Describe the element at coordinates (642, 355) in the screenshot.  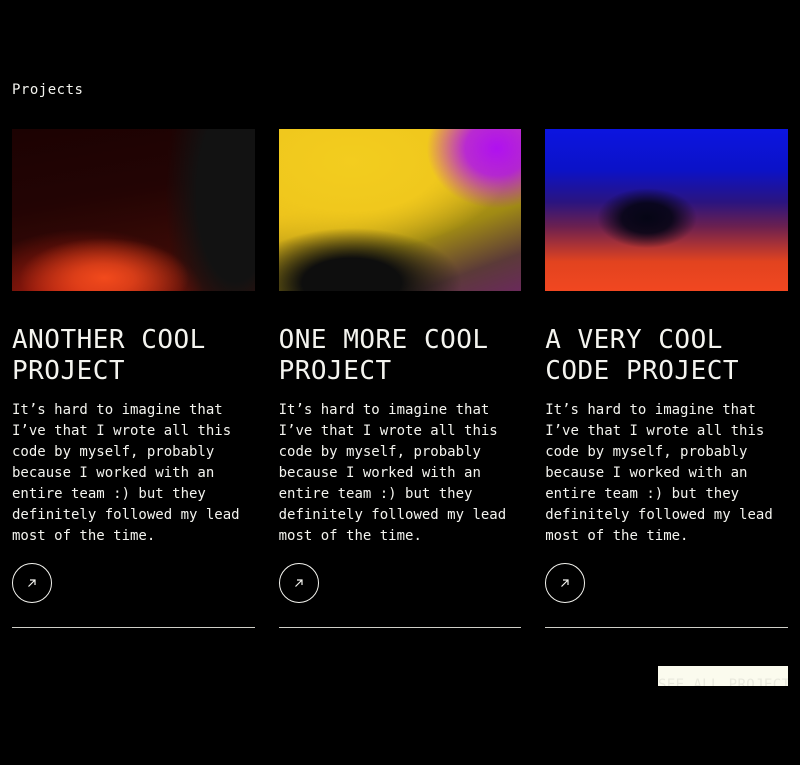
I see `project-title: A VERY COOL CODE PROJECT` at that location.